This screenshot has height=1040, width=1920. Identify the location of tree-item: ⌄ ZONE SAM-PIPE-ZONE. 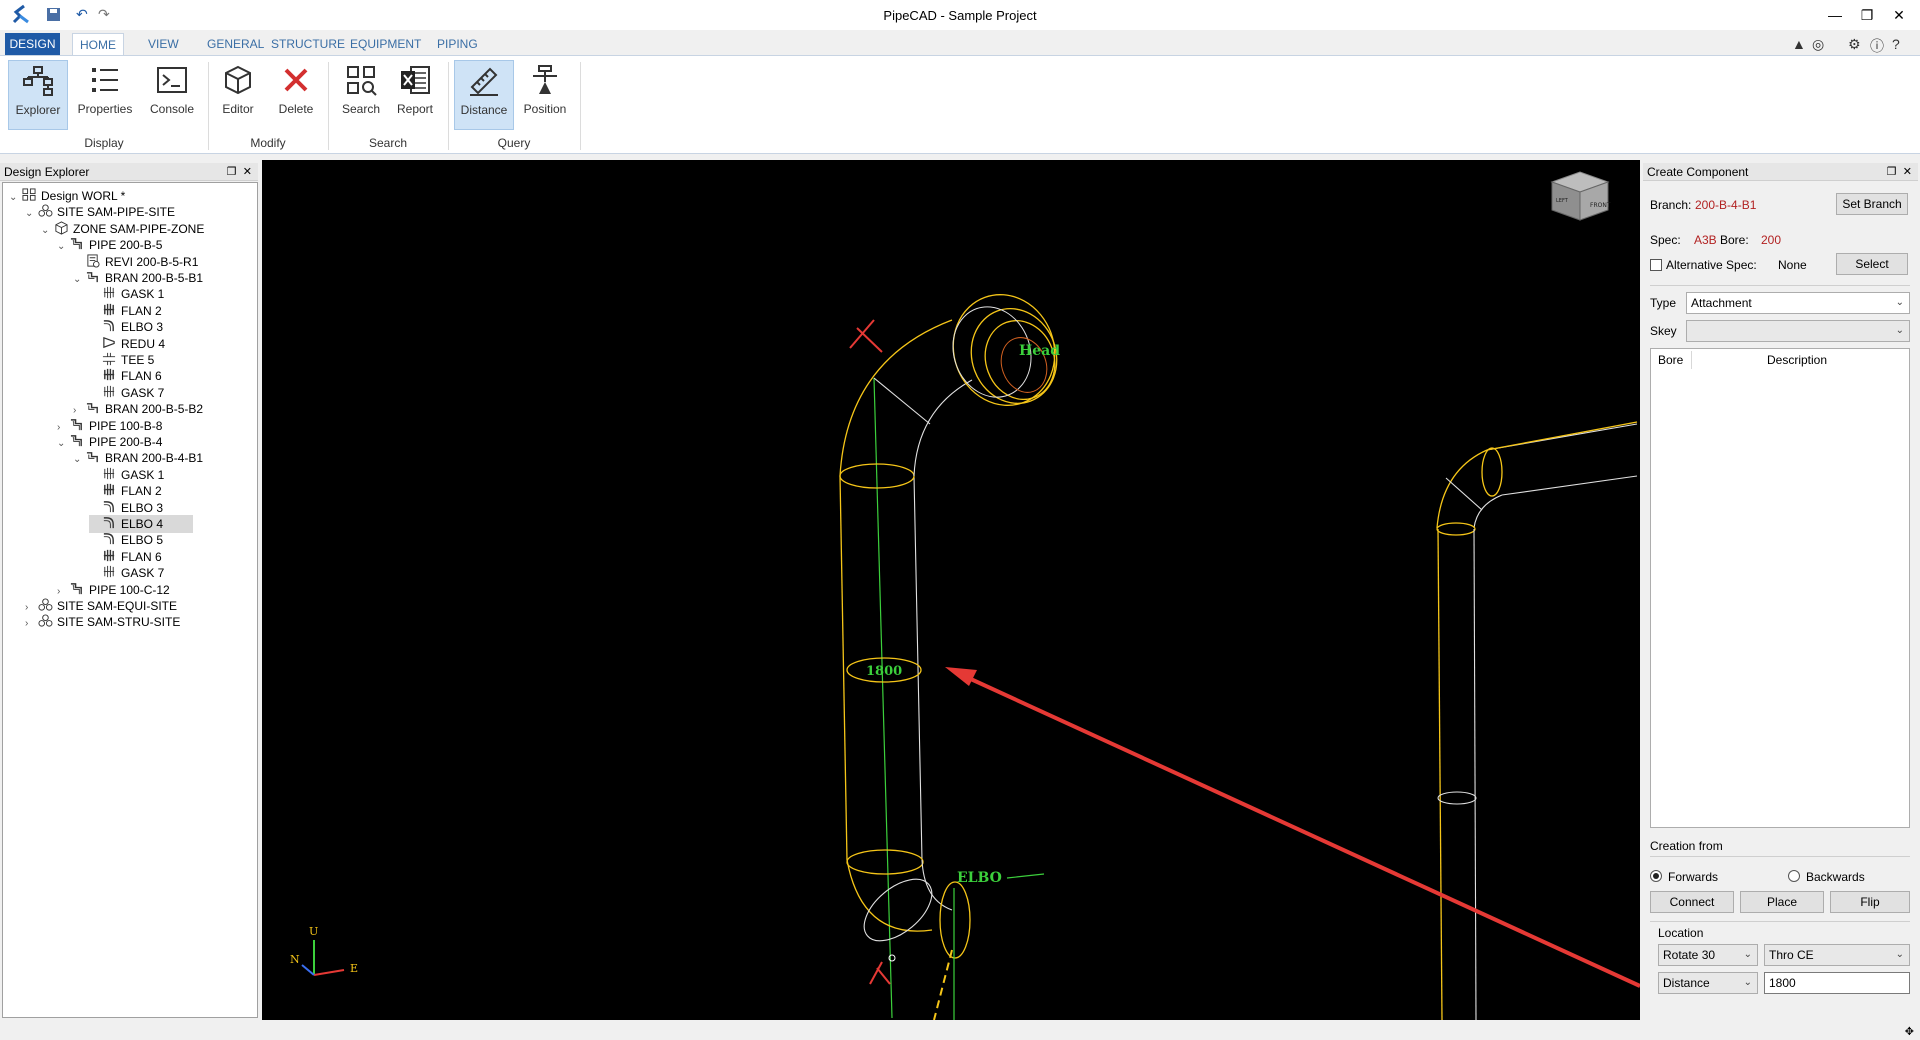
(122, 229).